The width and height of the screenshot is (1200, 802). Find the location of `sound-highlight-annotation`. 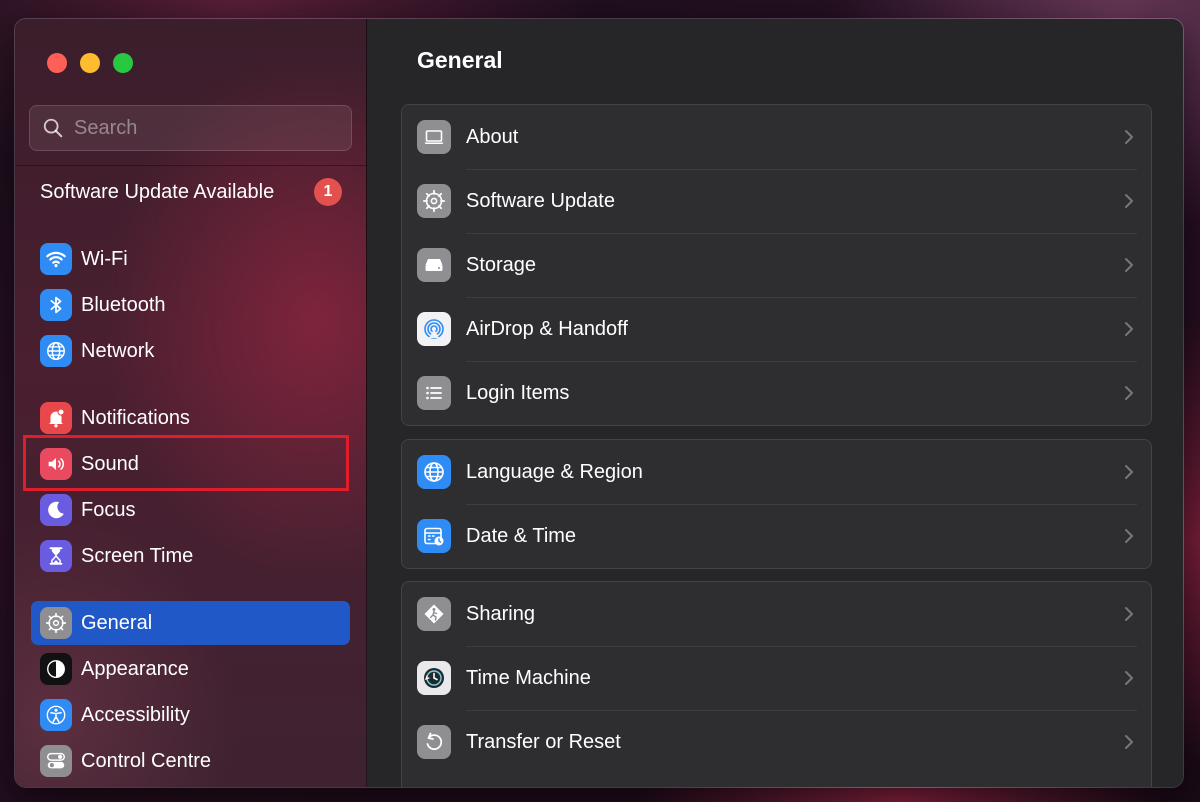

sound-highlight-annotation is located at coordinates (186, 463).